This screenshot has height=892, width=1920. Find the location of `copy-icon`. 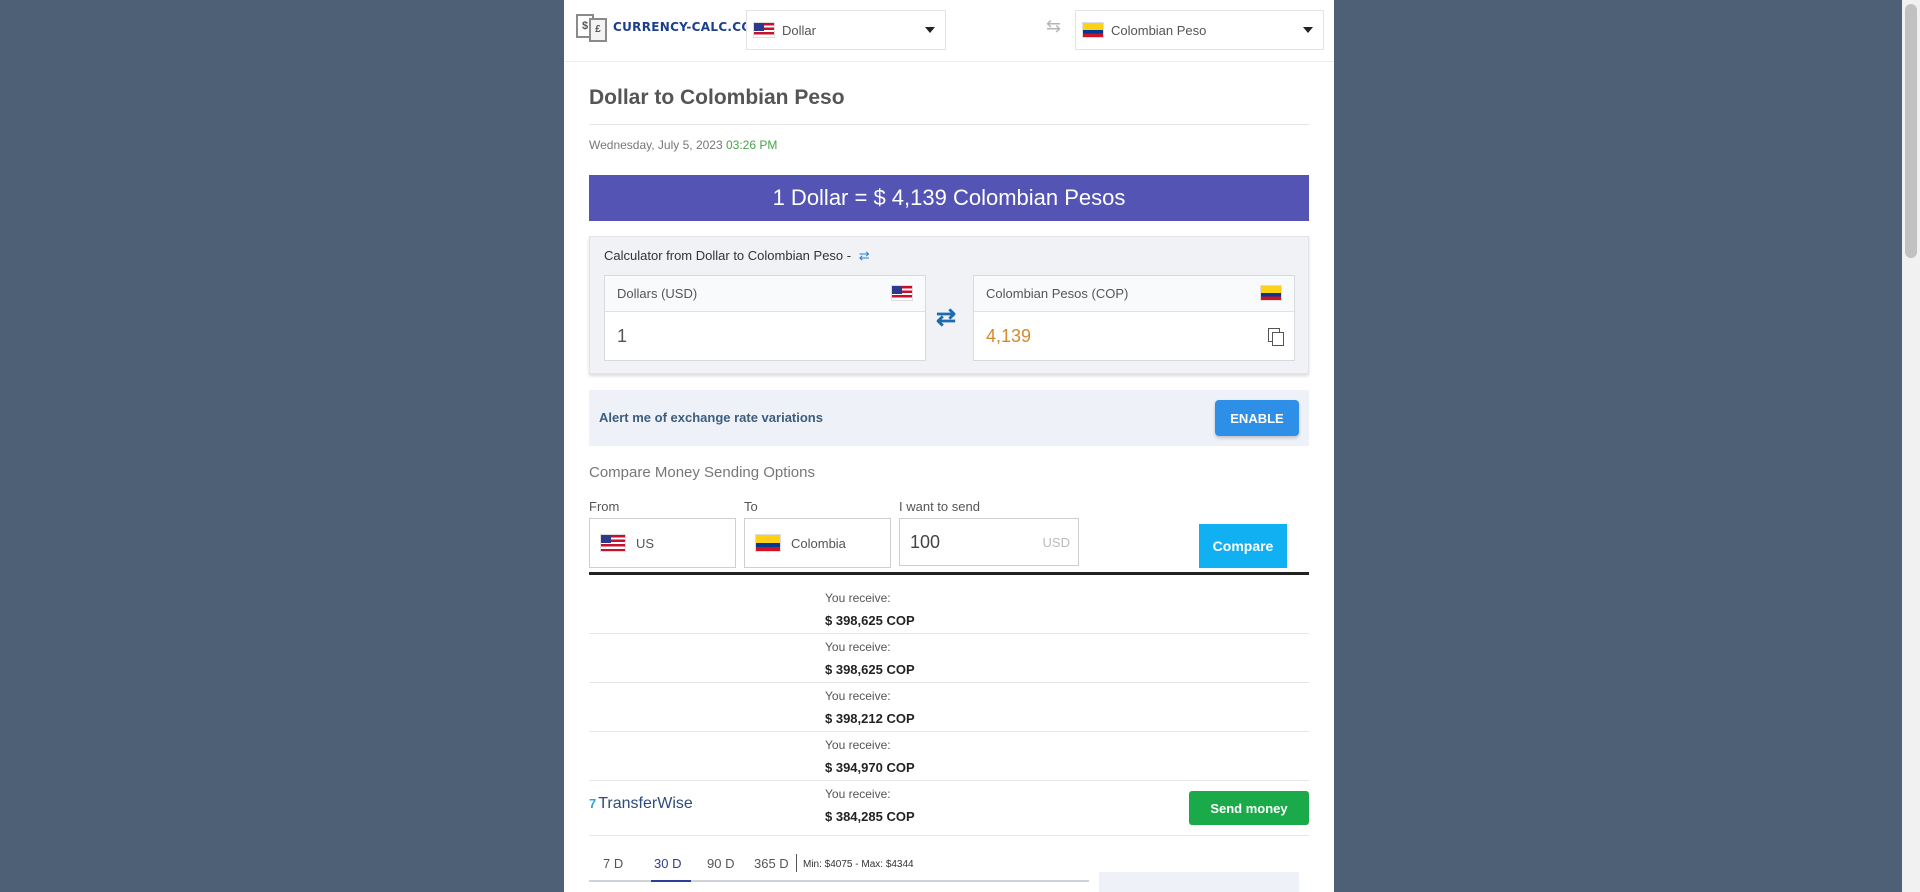

copy-icon is located at coordinates (1276, 337).